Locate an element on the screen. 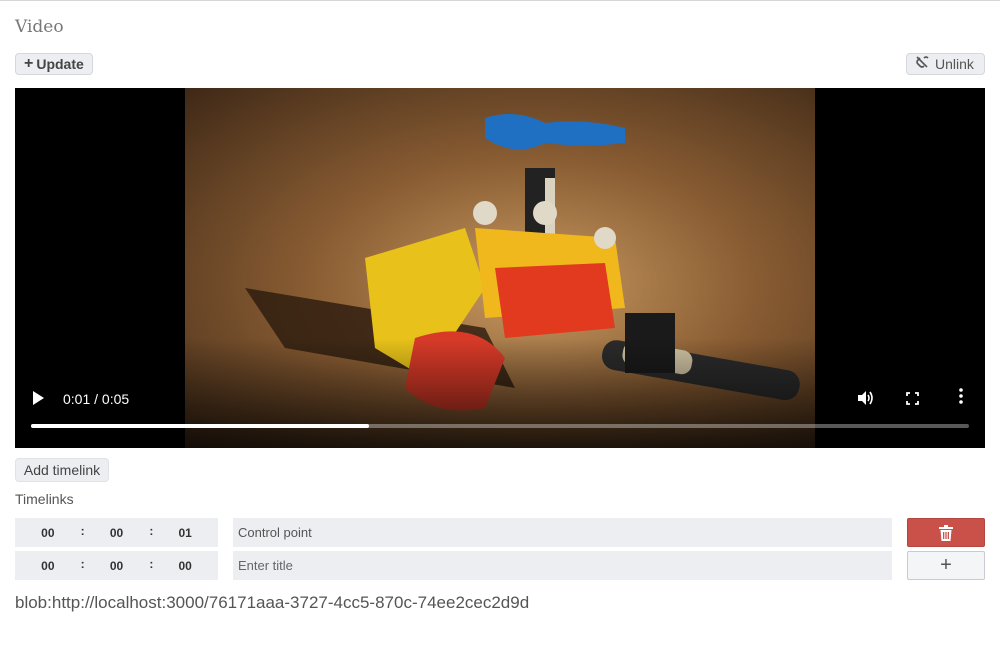 The height and width of the screenshot is (646, 1000). timelink-row: 00 : 00 : 00 + is located at coordinates (500, 565).